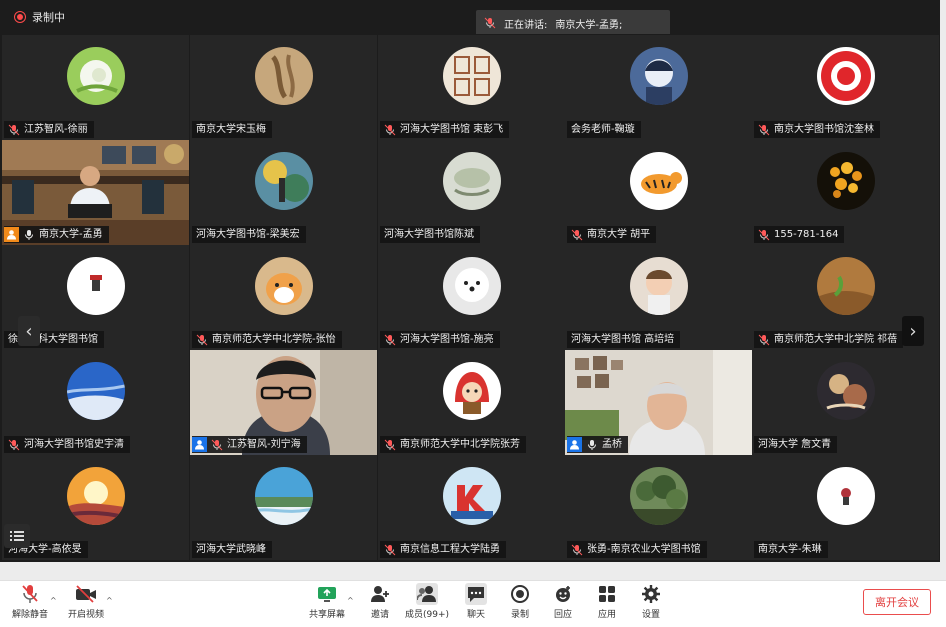 This screenshot has height=627, width=946. I want to click on apps-button: 应用, so click(607, 601).